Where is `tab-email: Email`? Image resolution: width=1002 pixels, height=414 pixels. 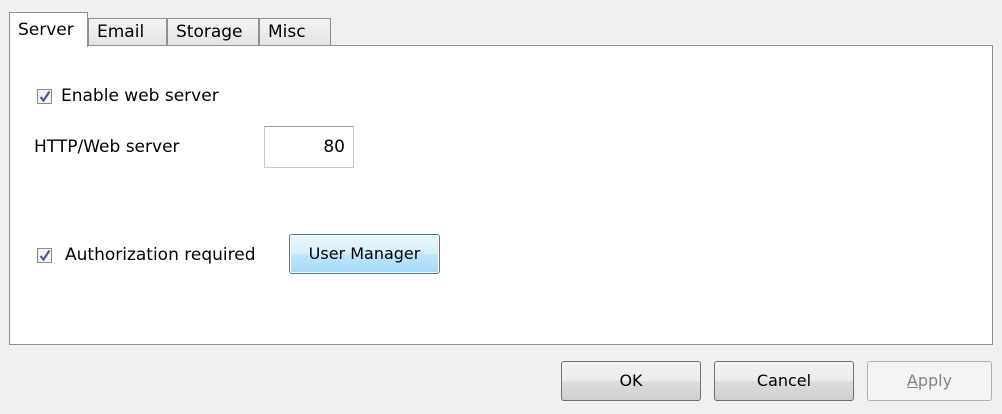
tab-email: Email is located at coordinates (127, 32).